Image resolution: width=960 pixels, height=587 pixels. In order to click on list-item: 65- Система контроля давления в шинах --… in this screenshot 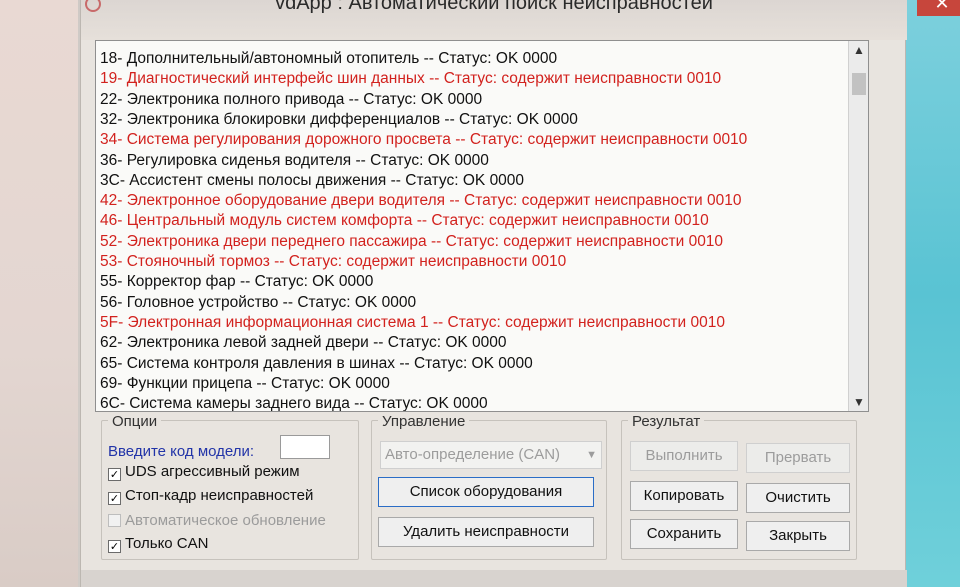, I will do `click(316, 364)`.